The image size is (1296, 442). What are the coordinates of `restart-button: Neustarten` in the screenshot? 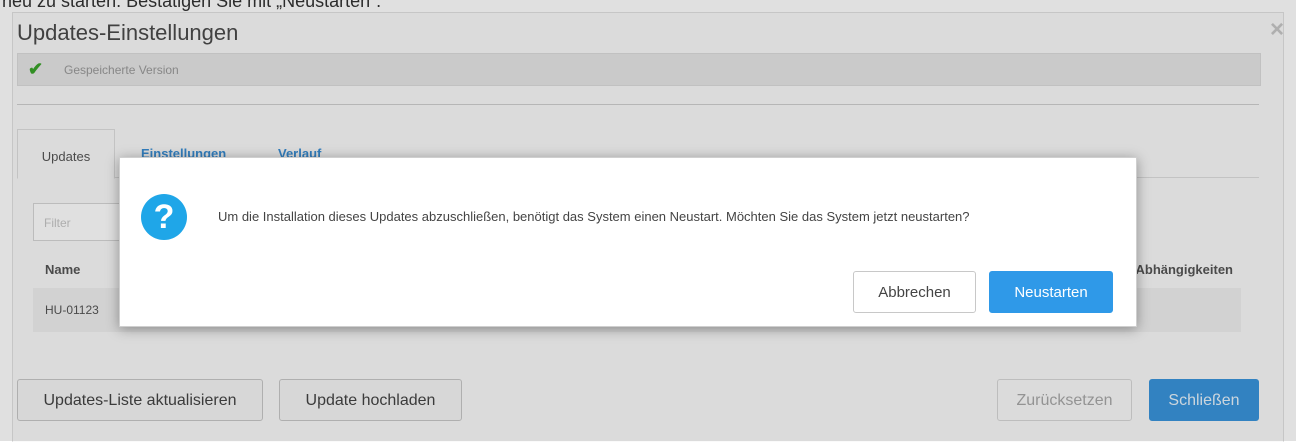 It's located at (1051, 292).